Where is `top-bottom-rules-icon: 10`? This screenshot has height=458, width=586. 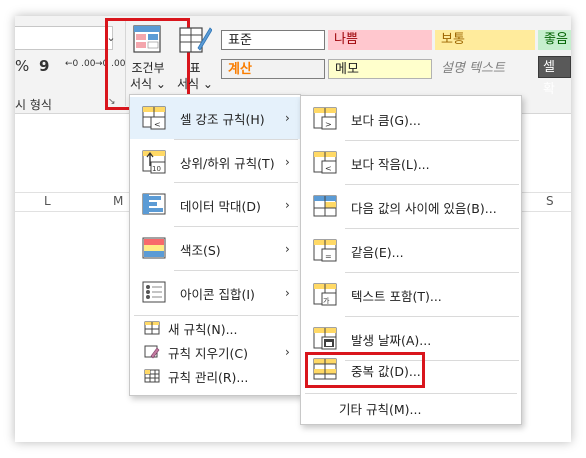
top-bottom-rules-icon: 10 is located at coordinates (154, 162).